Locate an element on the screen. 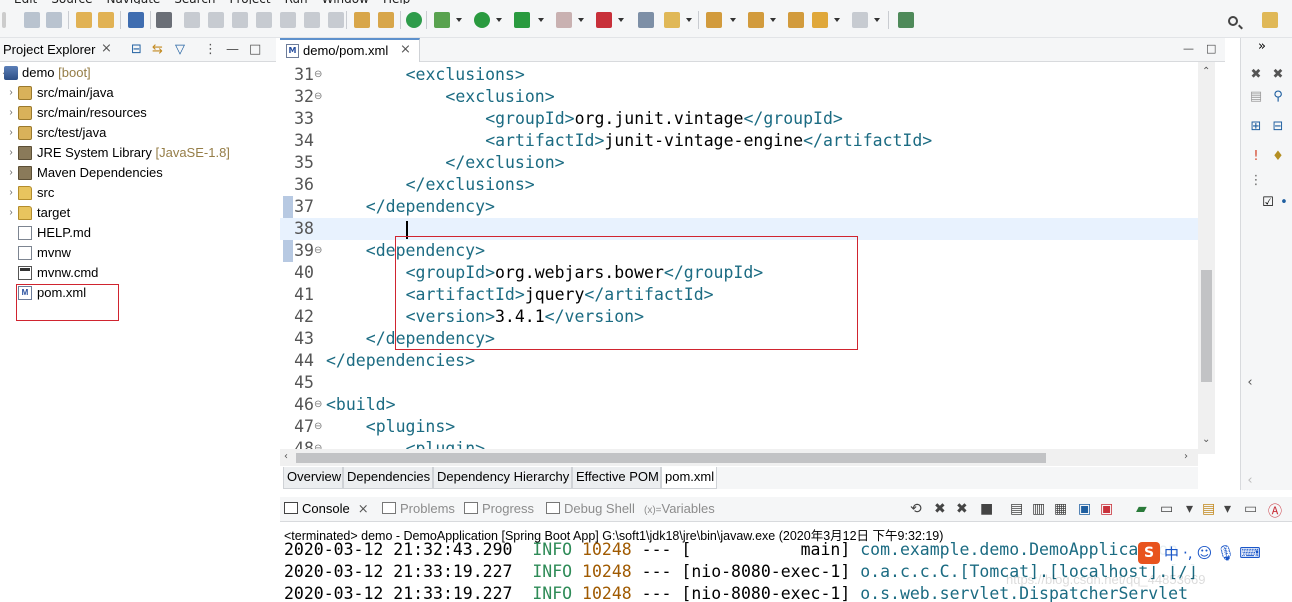 Image resolution: width=1292 pixels, height=602 pixels. pin-console-icon: ▰ is located at coordinates (1141, 509).